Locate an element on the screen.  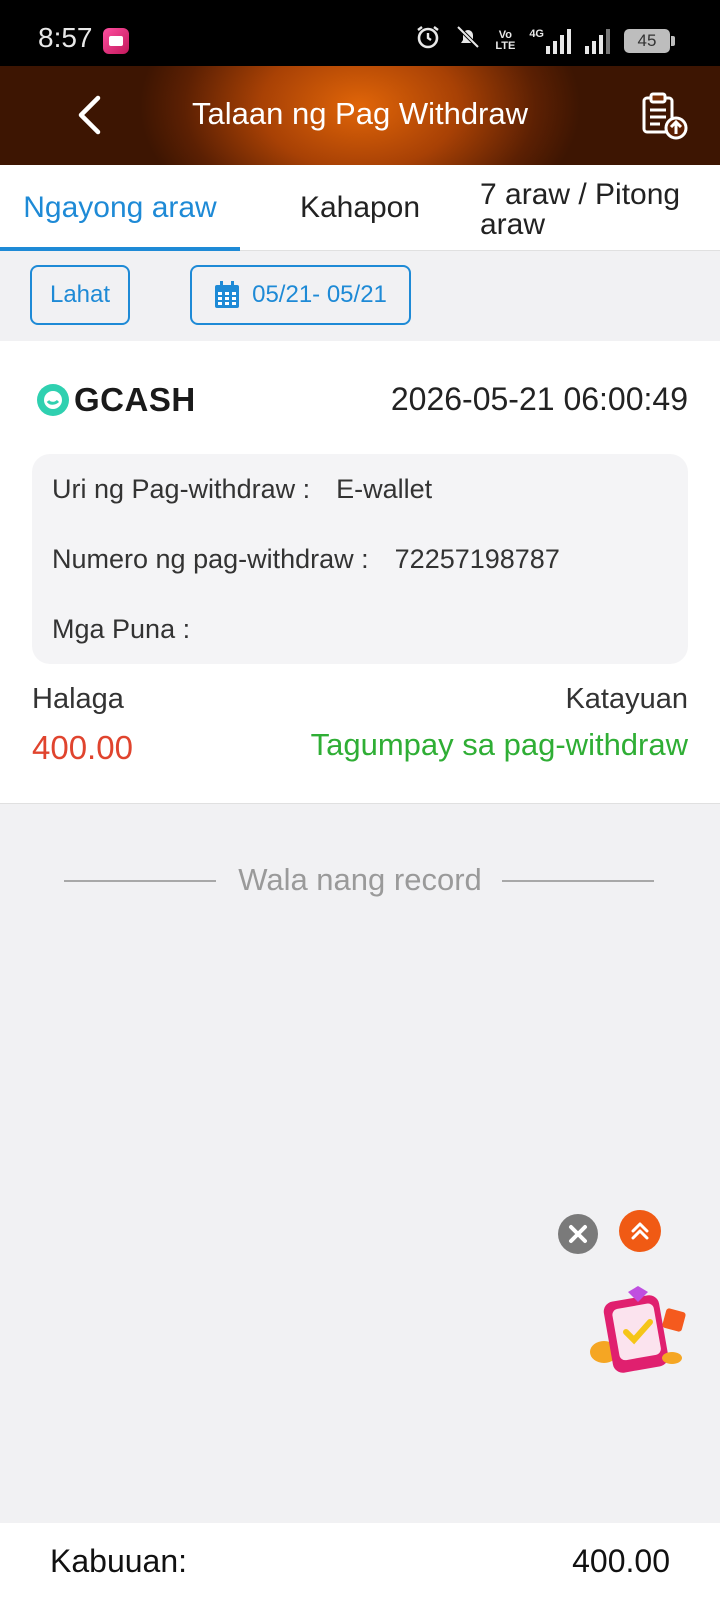
withdraw-number-value: 72257198787 is located at coordinates (477, 559).